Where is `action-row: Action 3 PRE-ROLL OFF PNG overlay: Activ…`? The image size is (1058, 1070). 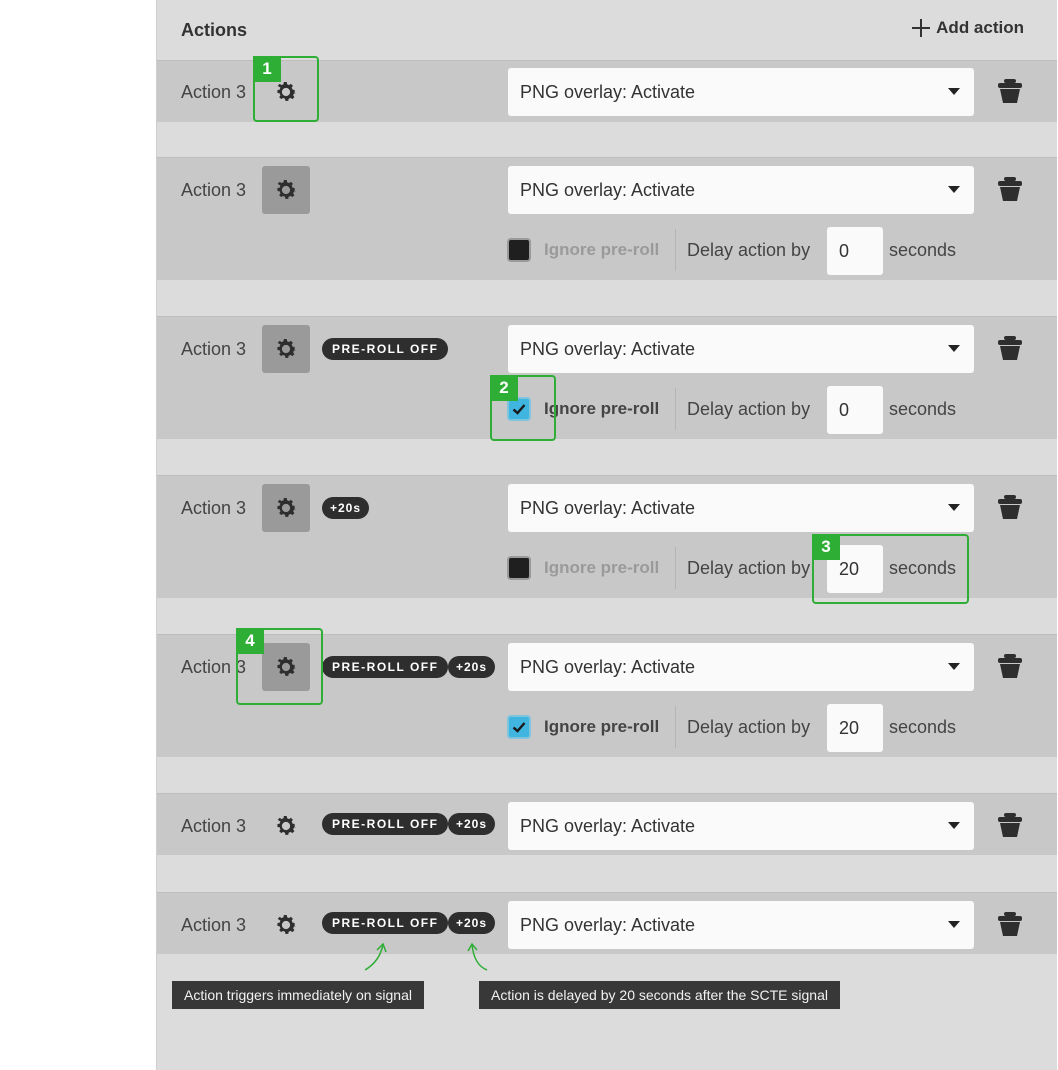 action-row: Action 3 PRE-ROLL OFF PNG overlay: Activ… is located at coordinates (607, 377).